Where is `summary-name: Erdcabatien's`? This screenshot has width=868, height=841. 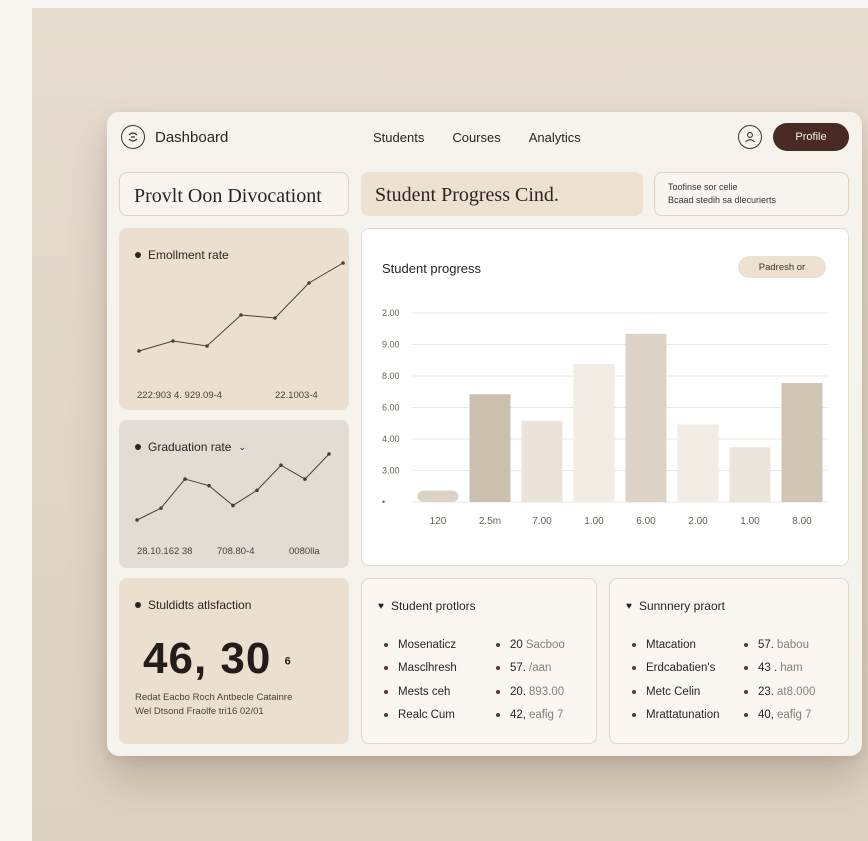
summary-name: Erdcabatien's is located at coordinates (688, 668).